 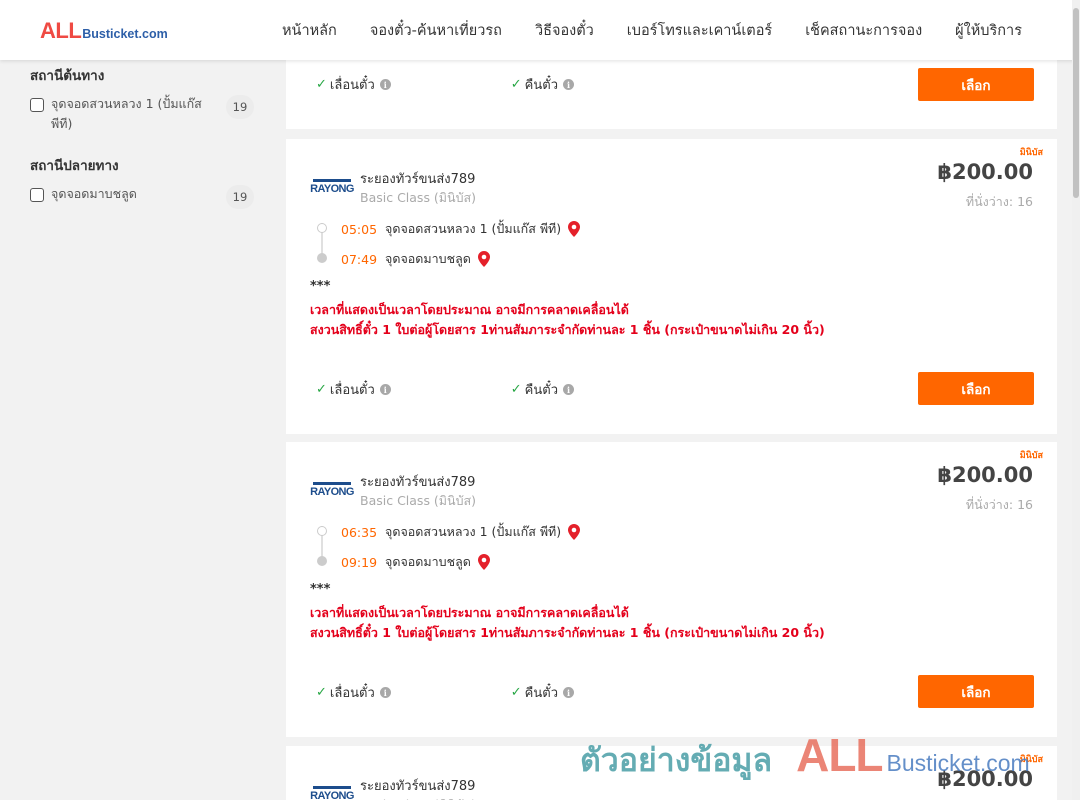 What do you see at coordinates (564, 30) in the screenshot?
I see `nav-how-to-book: วิธีจองตั๋ว` at bounding box center [564, 30].